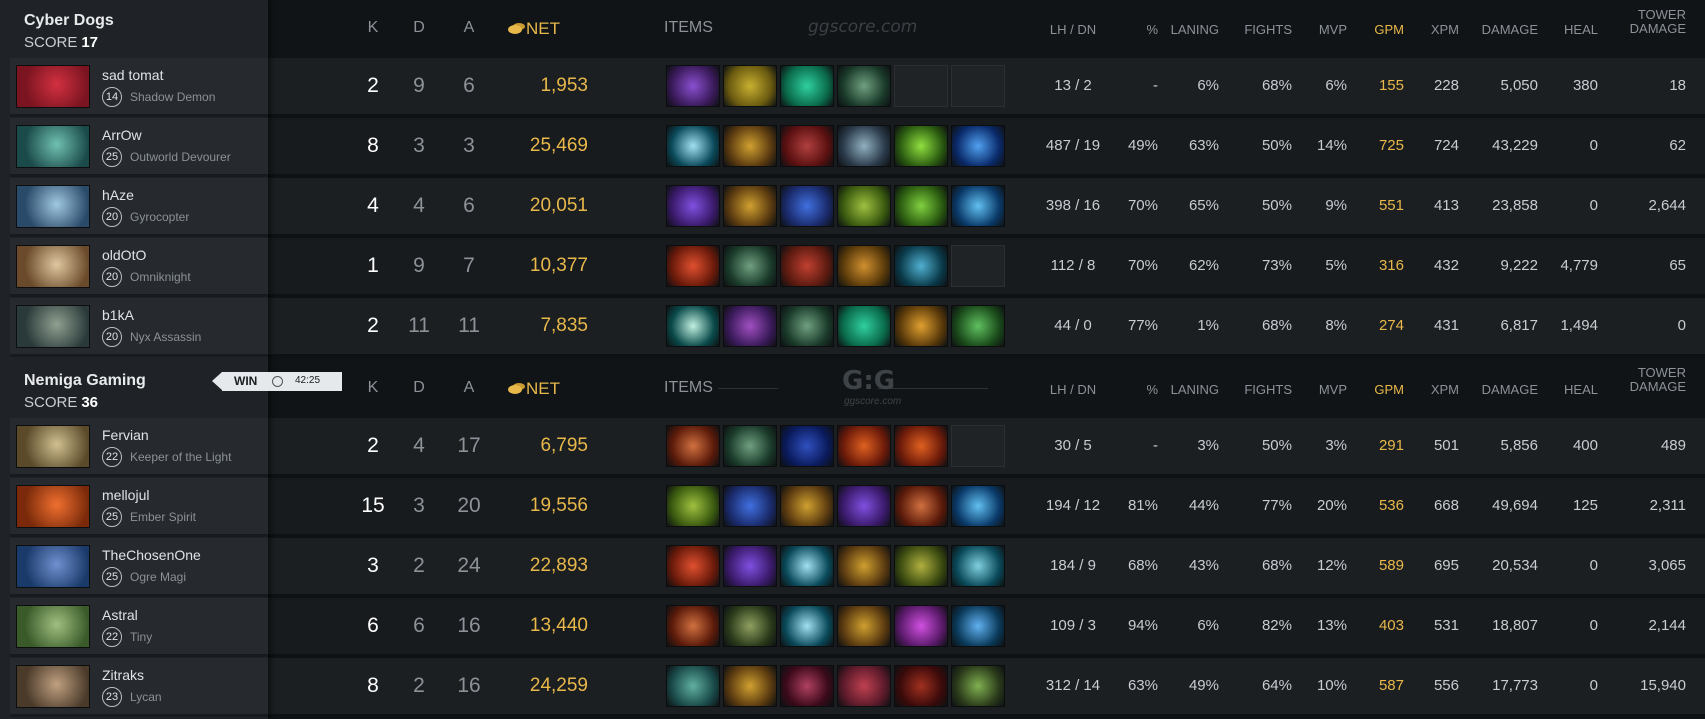  Describe the element at coordinates (144, 21) in the screenshot. I see `team-name: Cyber Dogs` at that location.